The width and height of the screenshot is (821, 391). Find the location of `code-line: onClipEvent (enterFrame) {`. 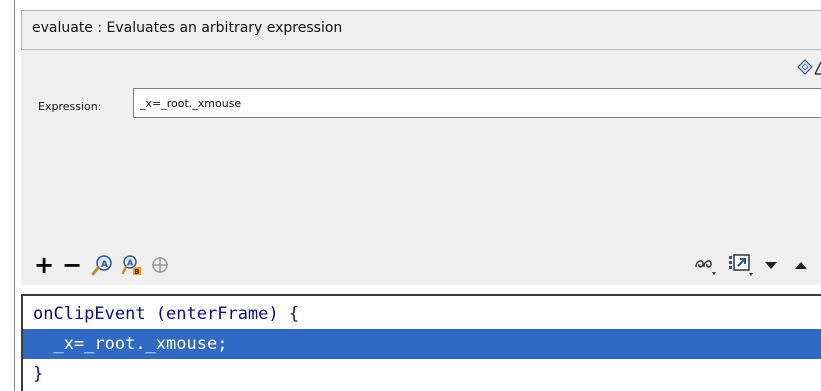

code-line: onClipEvent (enterFrame) { is located at coordinates (422, 314).